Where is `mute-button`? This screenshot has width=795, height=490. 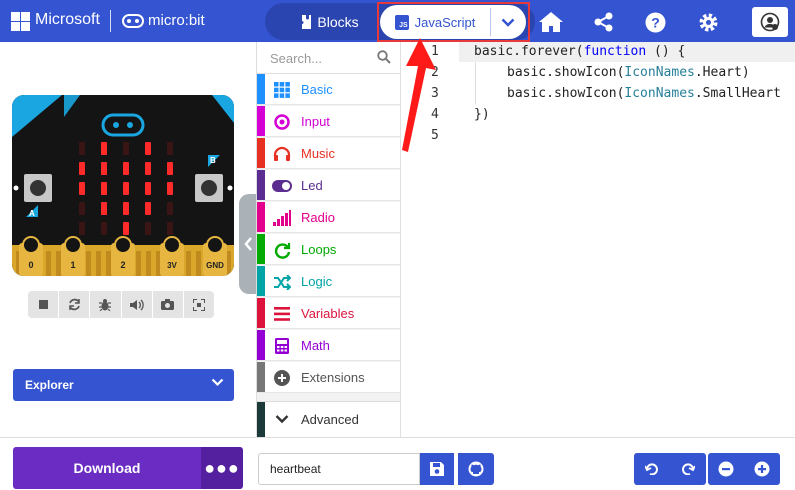
mute-button is located at coordinates (136, 304).